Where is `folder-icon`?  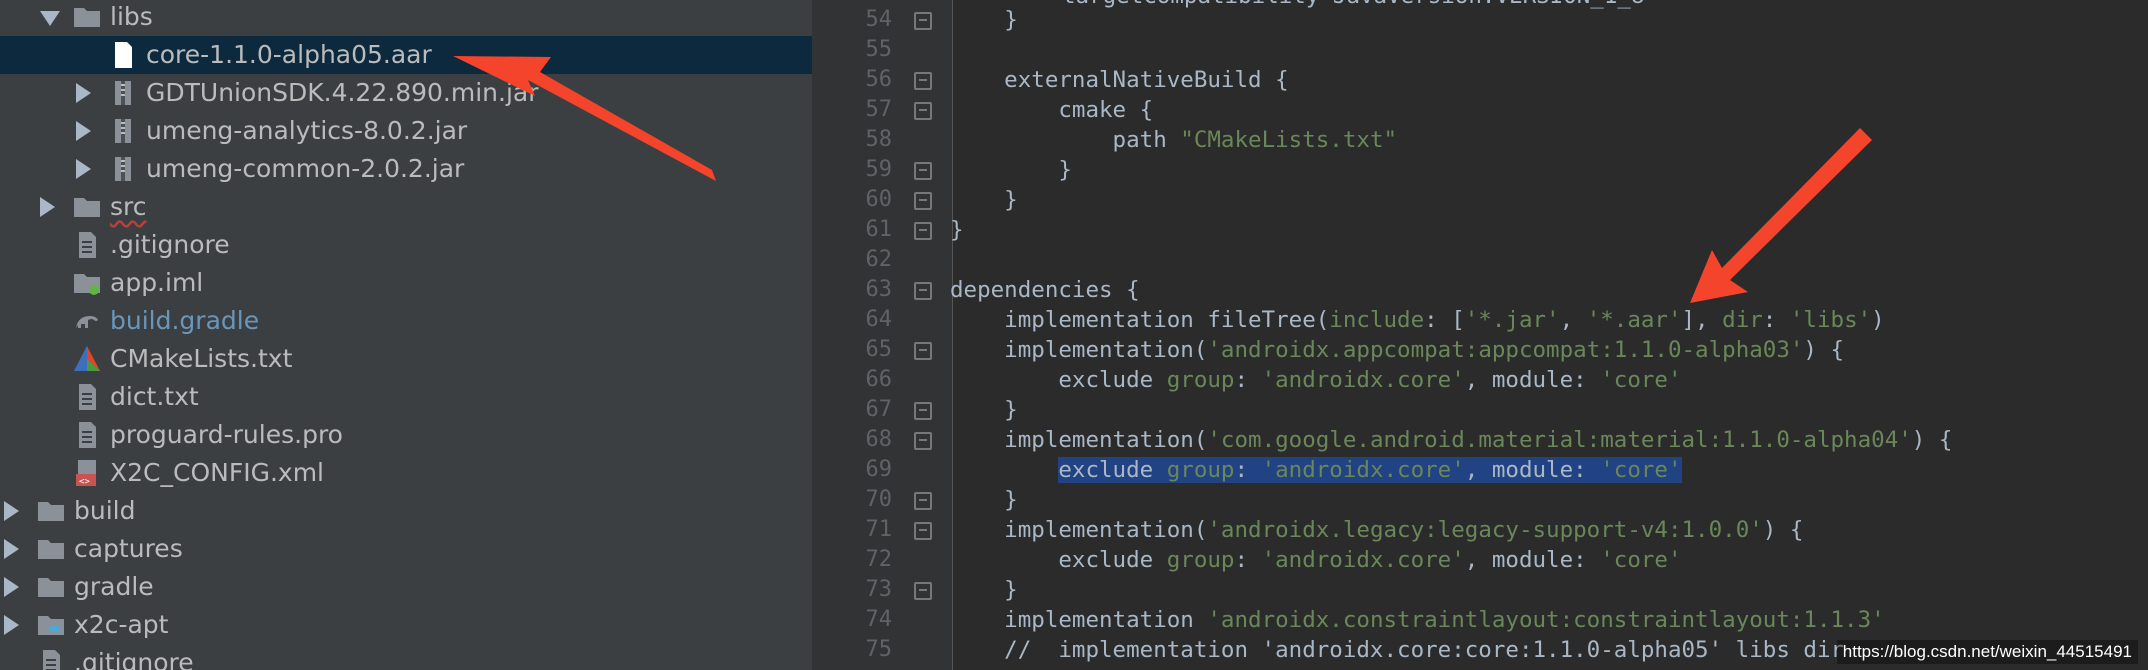
folder-icon is located at coordinates (51, 511).